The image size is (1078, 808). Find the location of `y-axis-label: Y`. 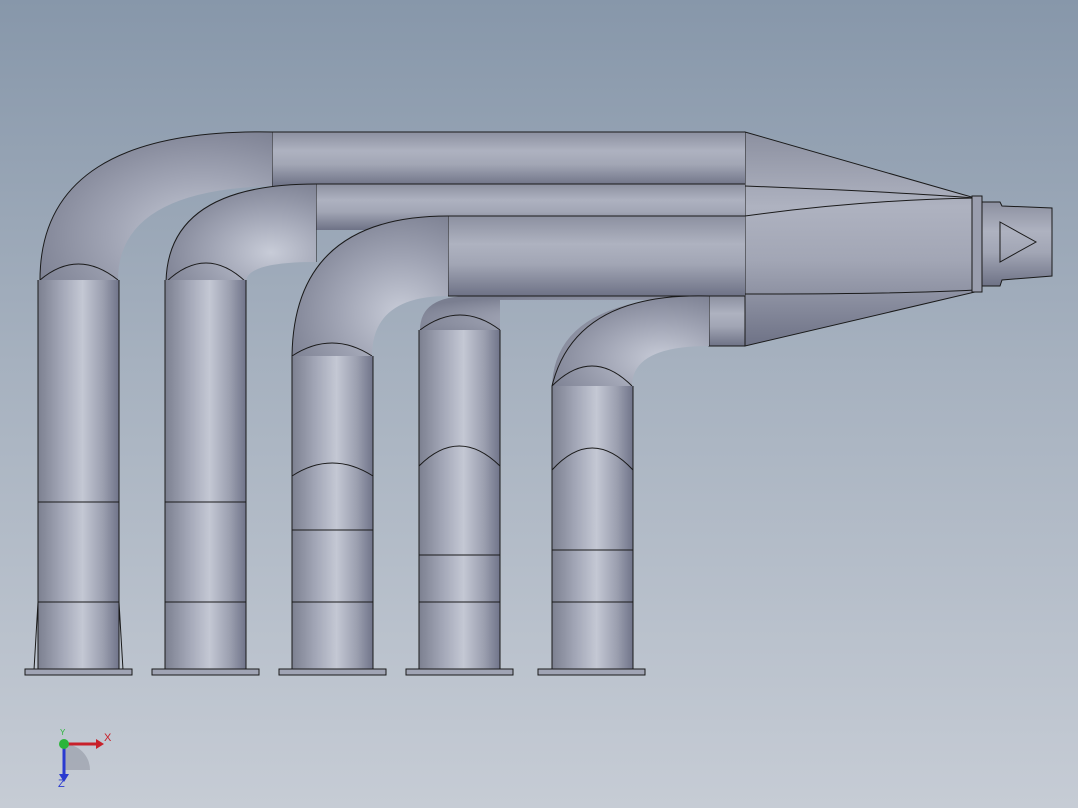

y-axis-label: Y is located at coordinates (63, 732).